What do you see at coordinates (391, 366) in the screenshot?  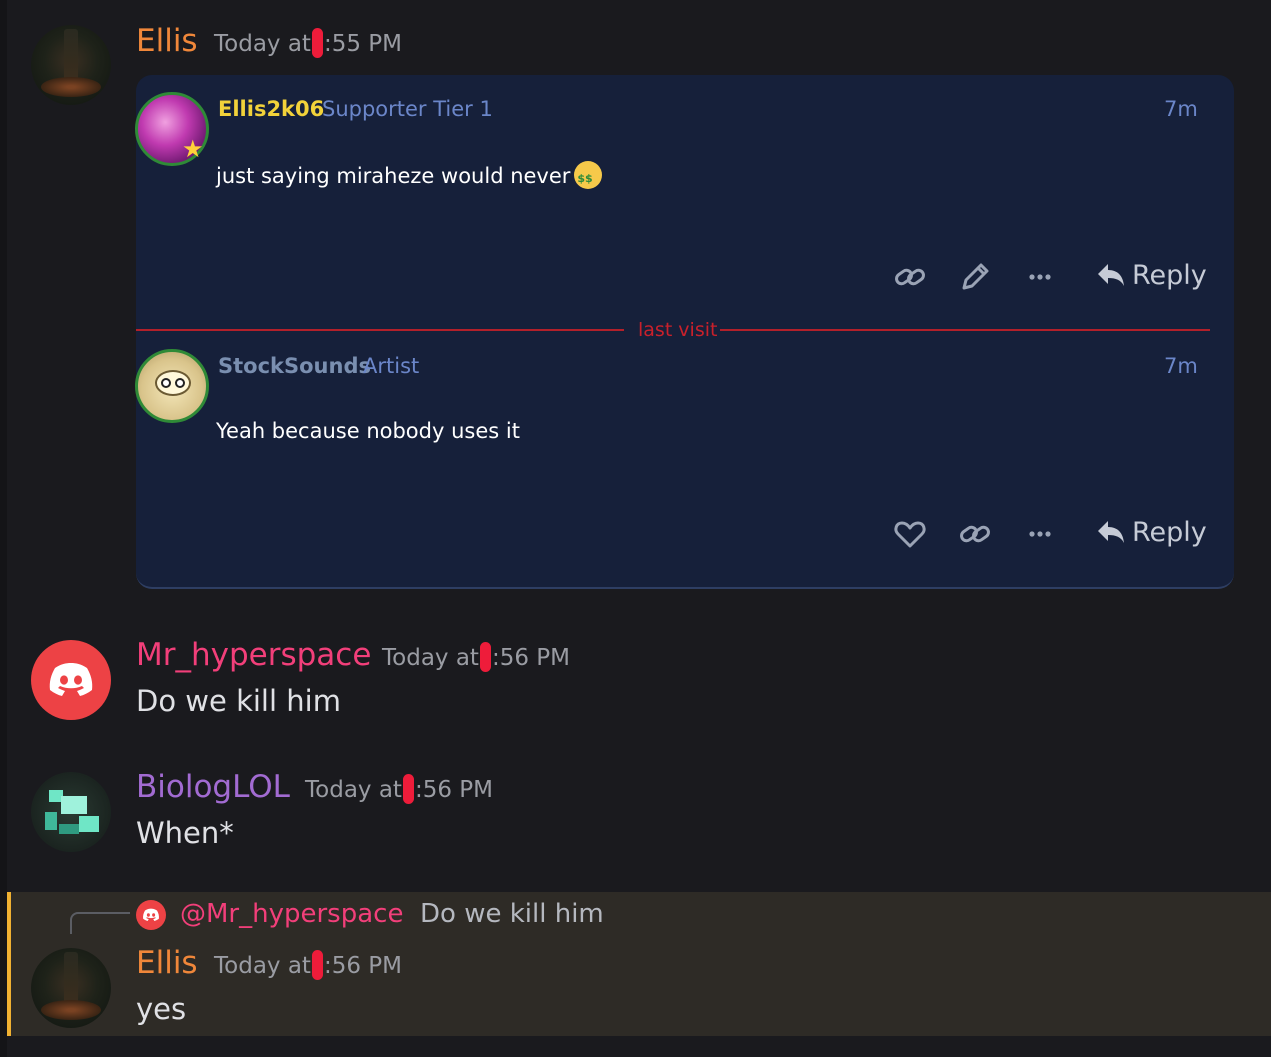 I see `post-role-badge: Artist` at bounding box center [391, 366].